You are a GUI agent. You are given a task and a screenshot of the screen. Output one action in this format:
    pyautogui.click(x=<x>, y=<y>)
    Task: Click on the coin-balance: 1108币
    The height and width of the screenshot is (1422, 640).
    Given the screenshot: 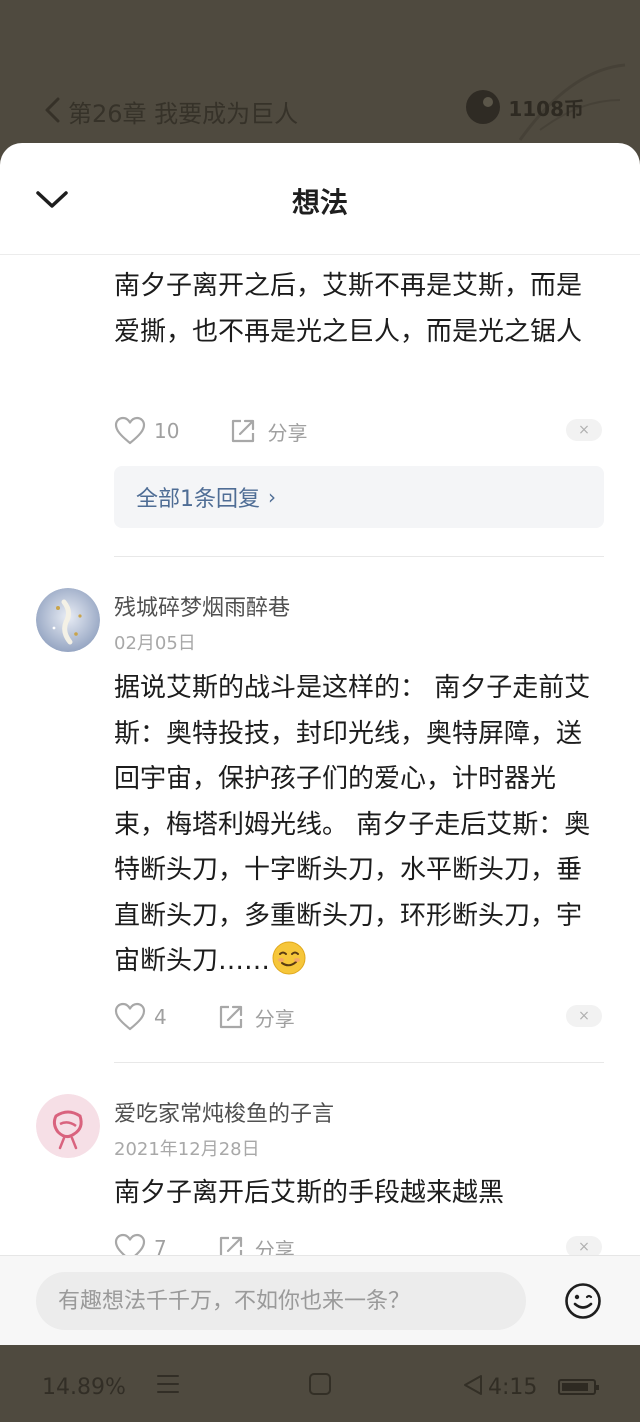 What is the action you would take?
    pyautogui.click(x=525, y=107)
    